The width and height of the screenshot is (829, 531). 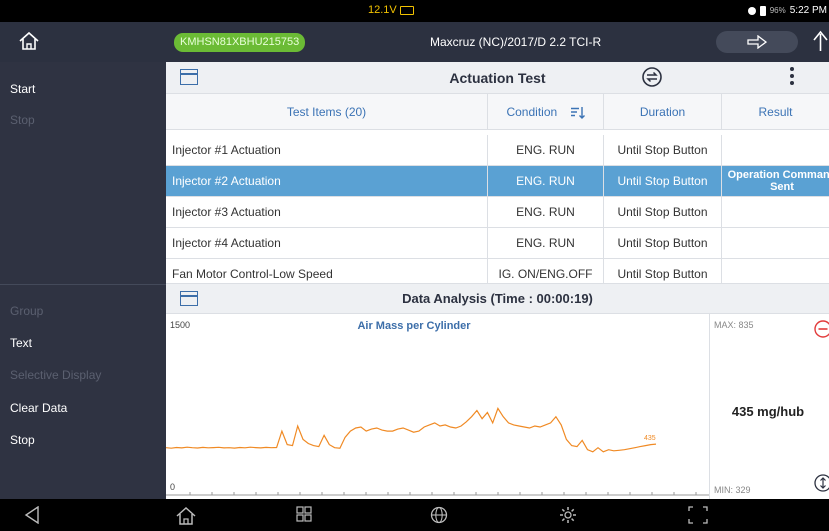 I want to click on system-status: 96% 5:22 PM, so click(x=787, y=10).